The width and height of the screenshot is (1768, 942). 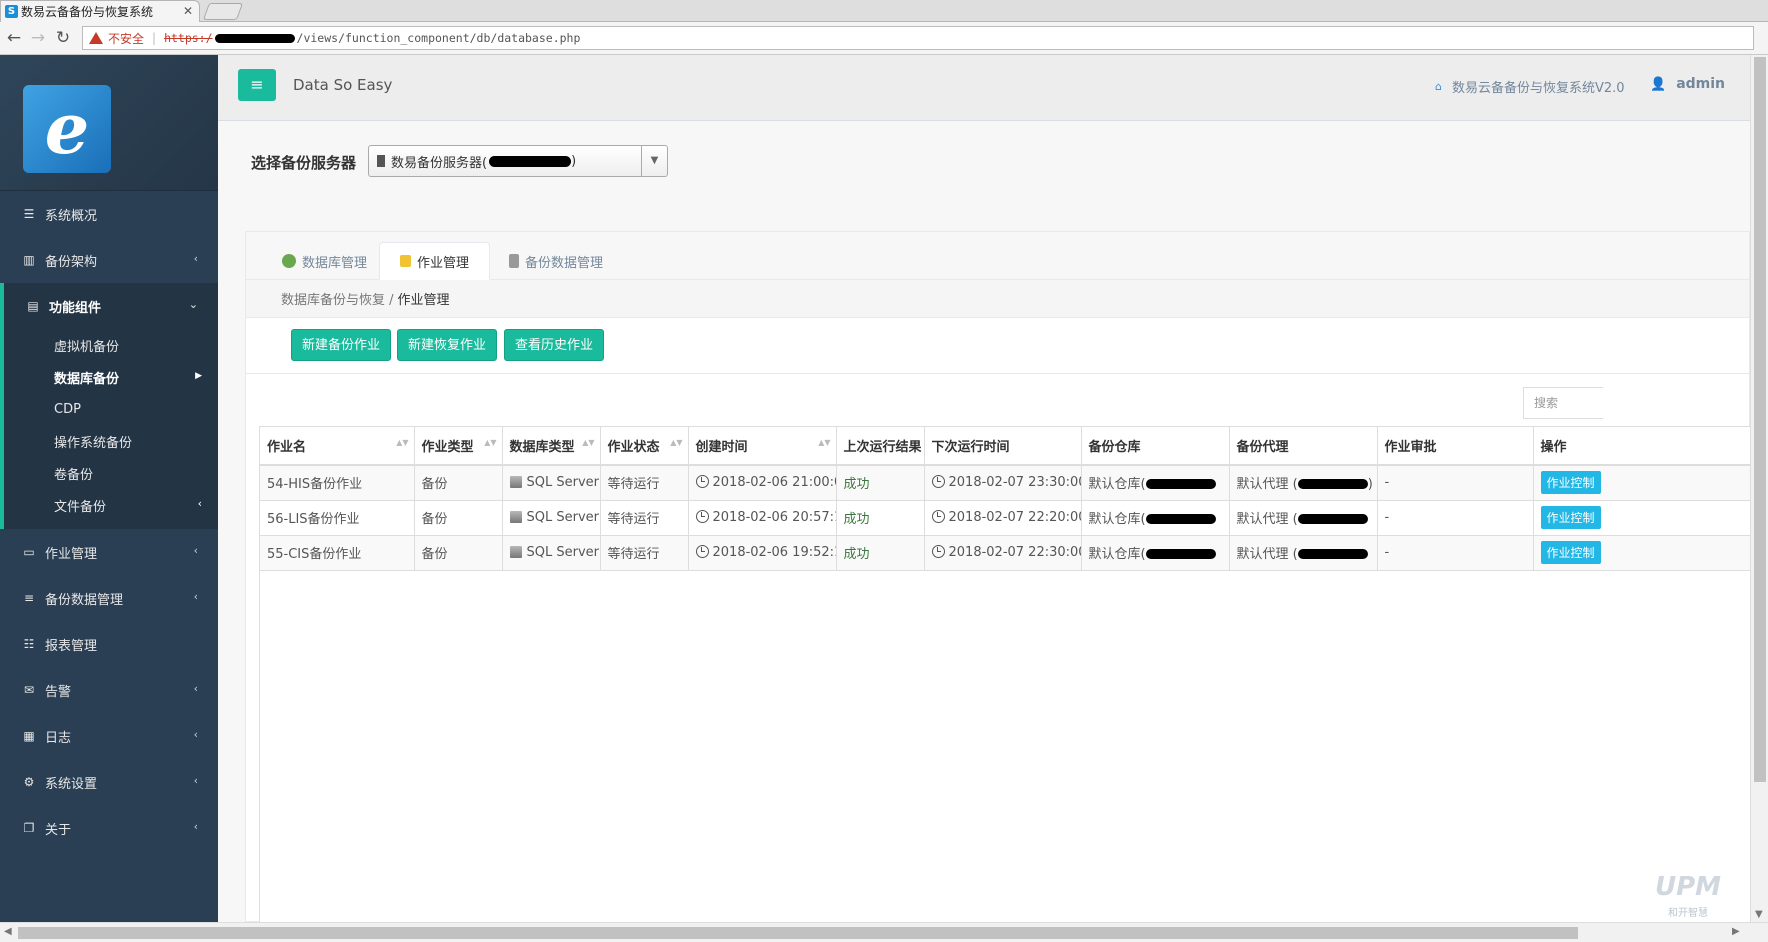 What do you see at coordinates (1387, 483) in the screenshot?
I see `approval: -` at bounding box center [1387, 483].